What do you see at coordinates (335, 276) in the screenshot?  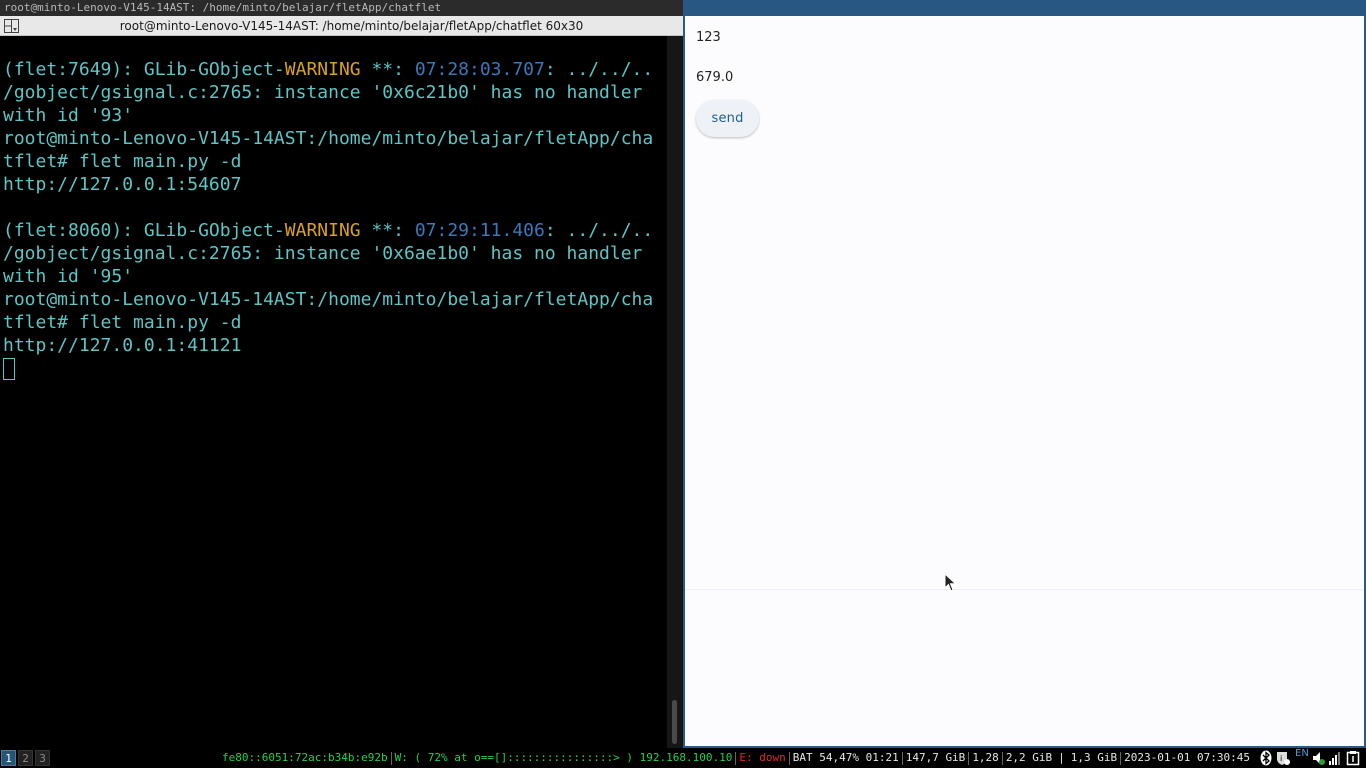 I see `terminal-line: with id '95'` at bounding box center [335, 276].